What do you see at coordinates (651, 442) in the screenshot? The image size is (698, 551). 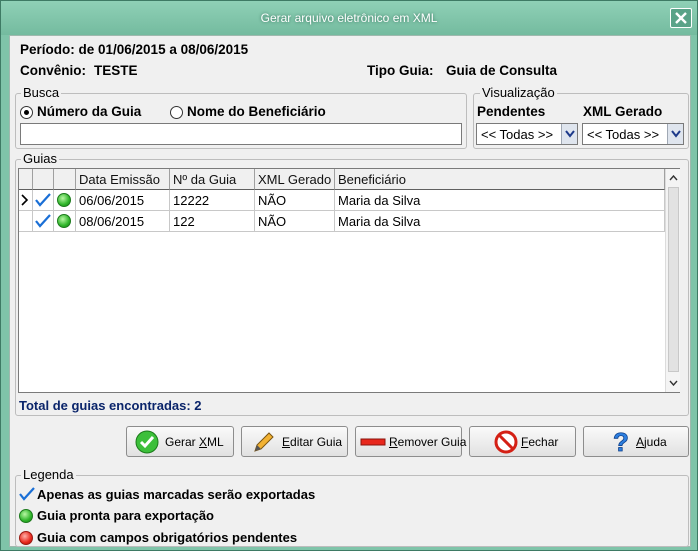 I see `ajuda-label: Ajuda` at bounding box center [651, 442].